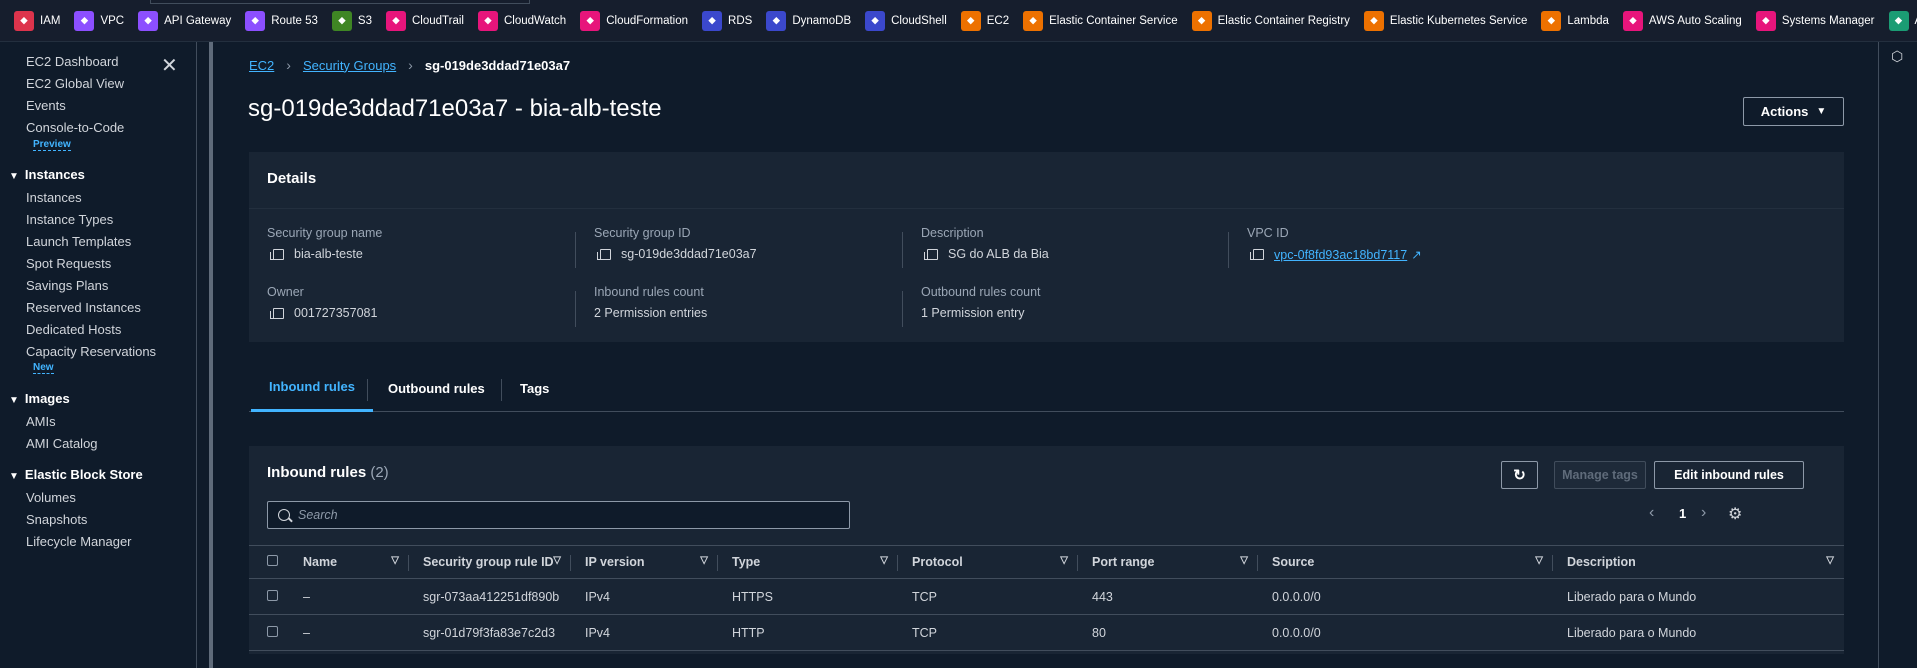 This screenshot has height=668, width=1917. What do you see at coordinates (56, 519) in the screenshot?
I see `sidebar-item-snapshots: Snapshots` at bounding box center [56, 519].